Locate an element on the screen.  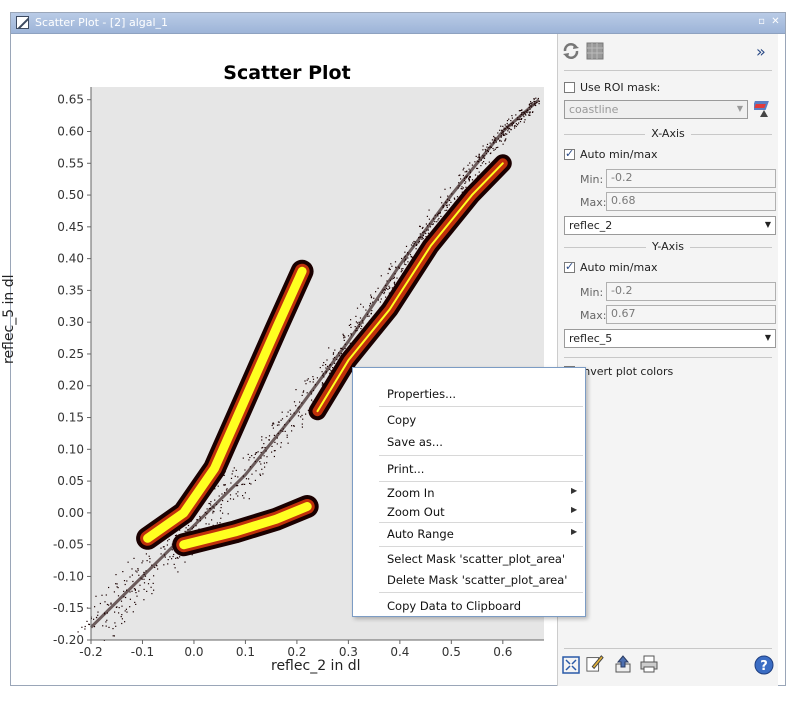
help-icon: ? is located at coordinates (764, 665).